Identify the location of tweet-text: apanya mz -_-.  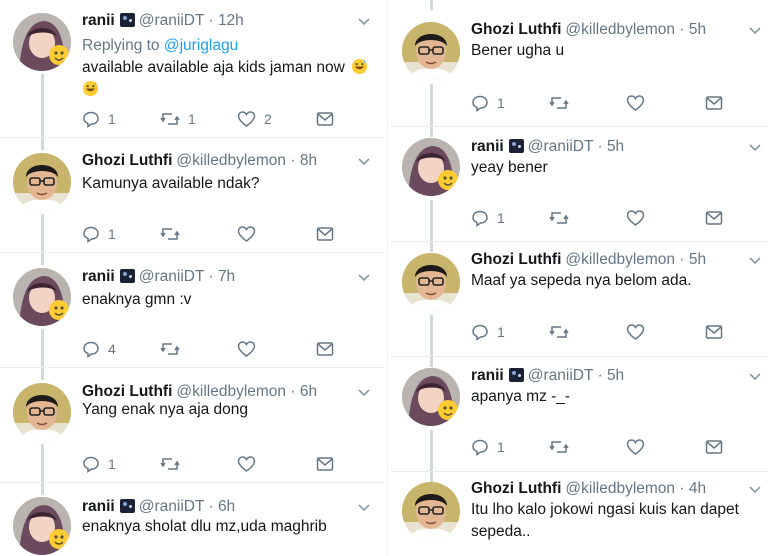
(521, 396).